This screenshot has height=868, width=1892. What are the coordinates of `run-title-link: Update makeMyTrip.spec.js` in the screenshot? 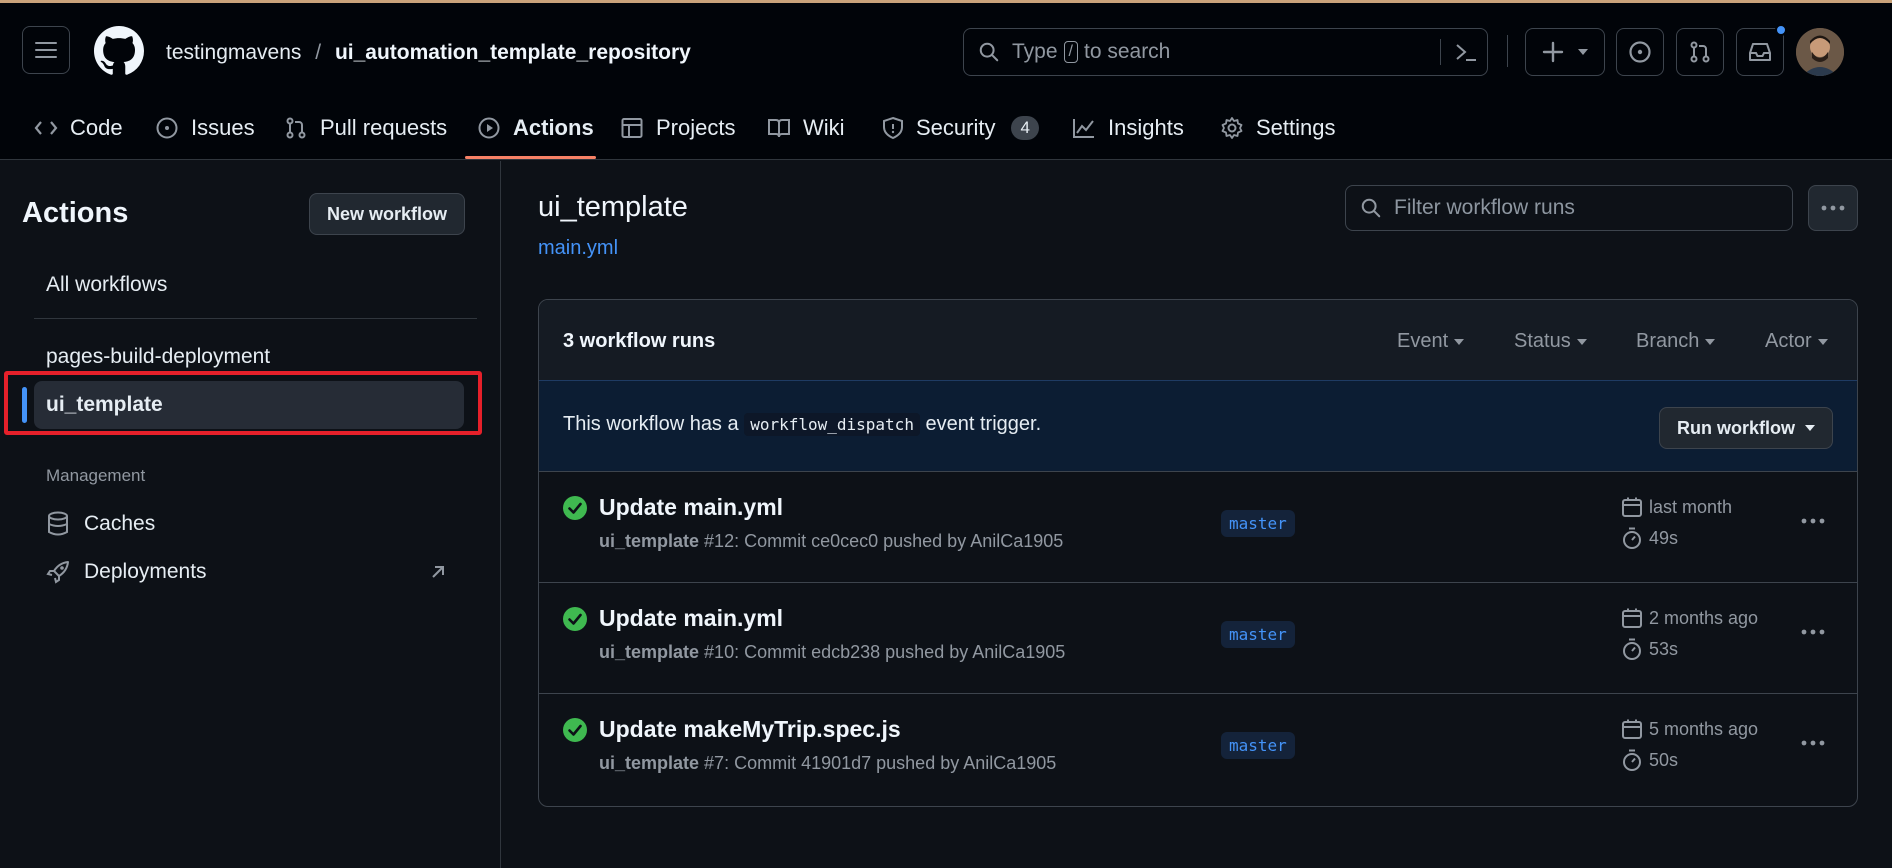 It's located at (750, 729).